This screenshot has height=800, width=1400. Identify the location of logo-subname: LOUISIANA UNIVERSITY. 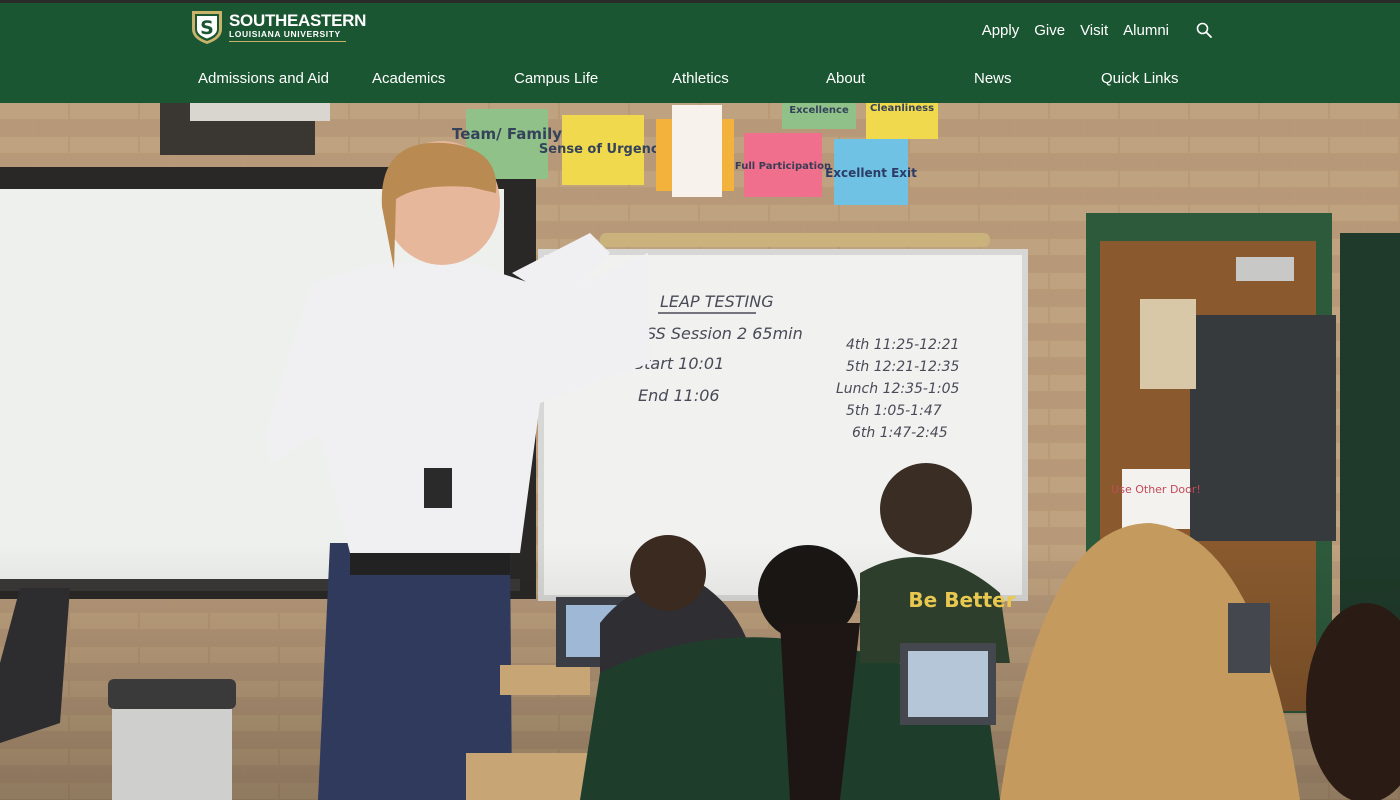
(285, 34).